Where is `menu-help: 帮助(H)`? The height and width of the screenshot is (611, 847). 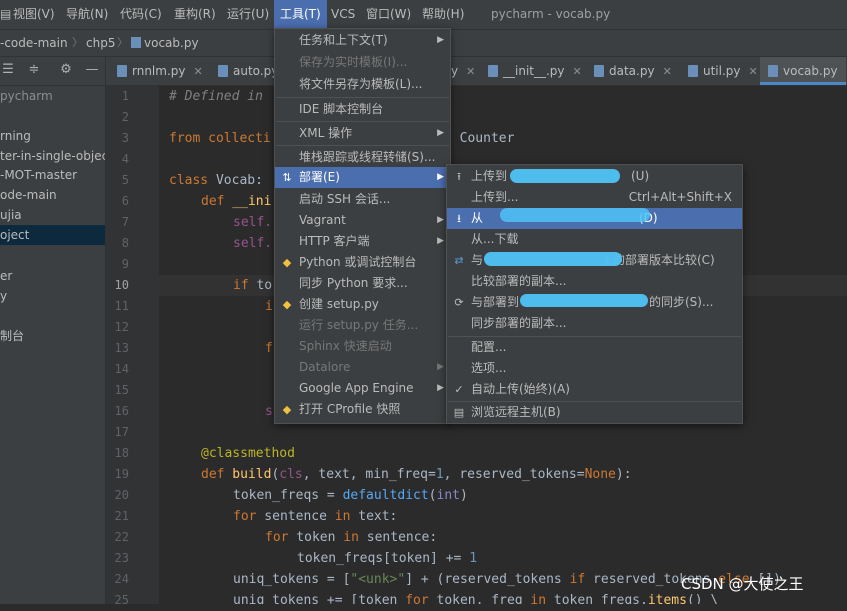 menu-help: 帮助(H) is located at coordinates (443, 14).